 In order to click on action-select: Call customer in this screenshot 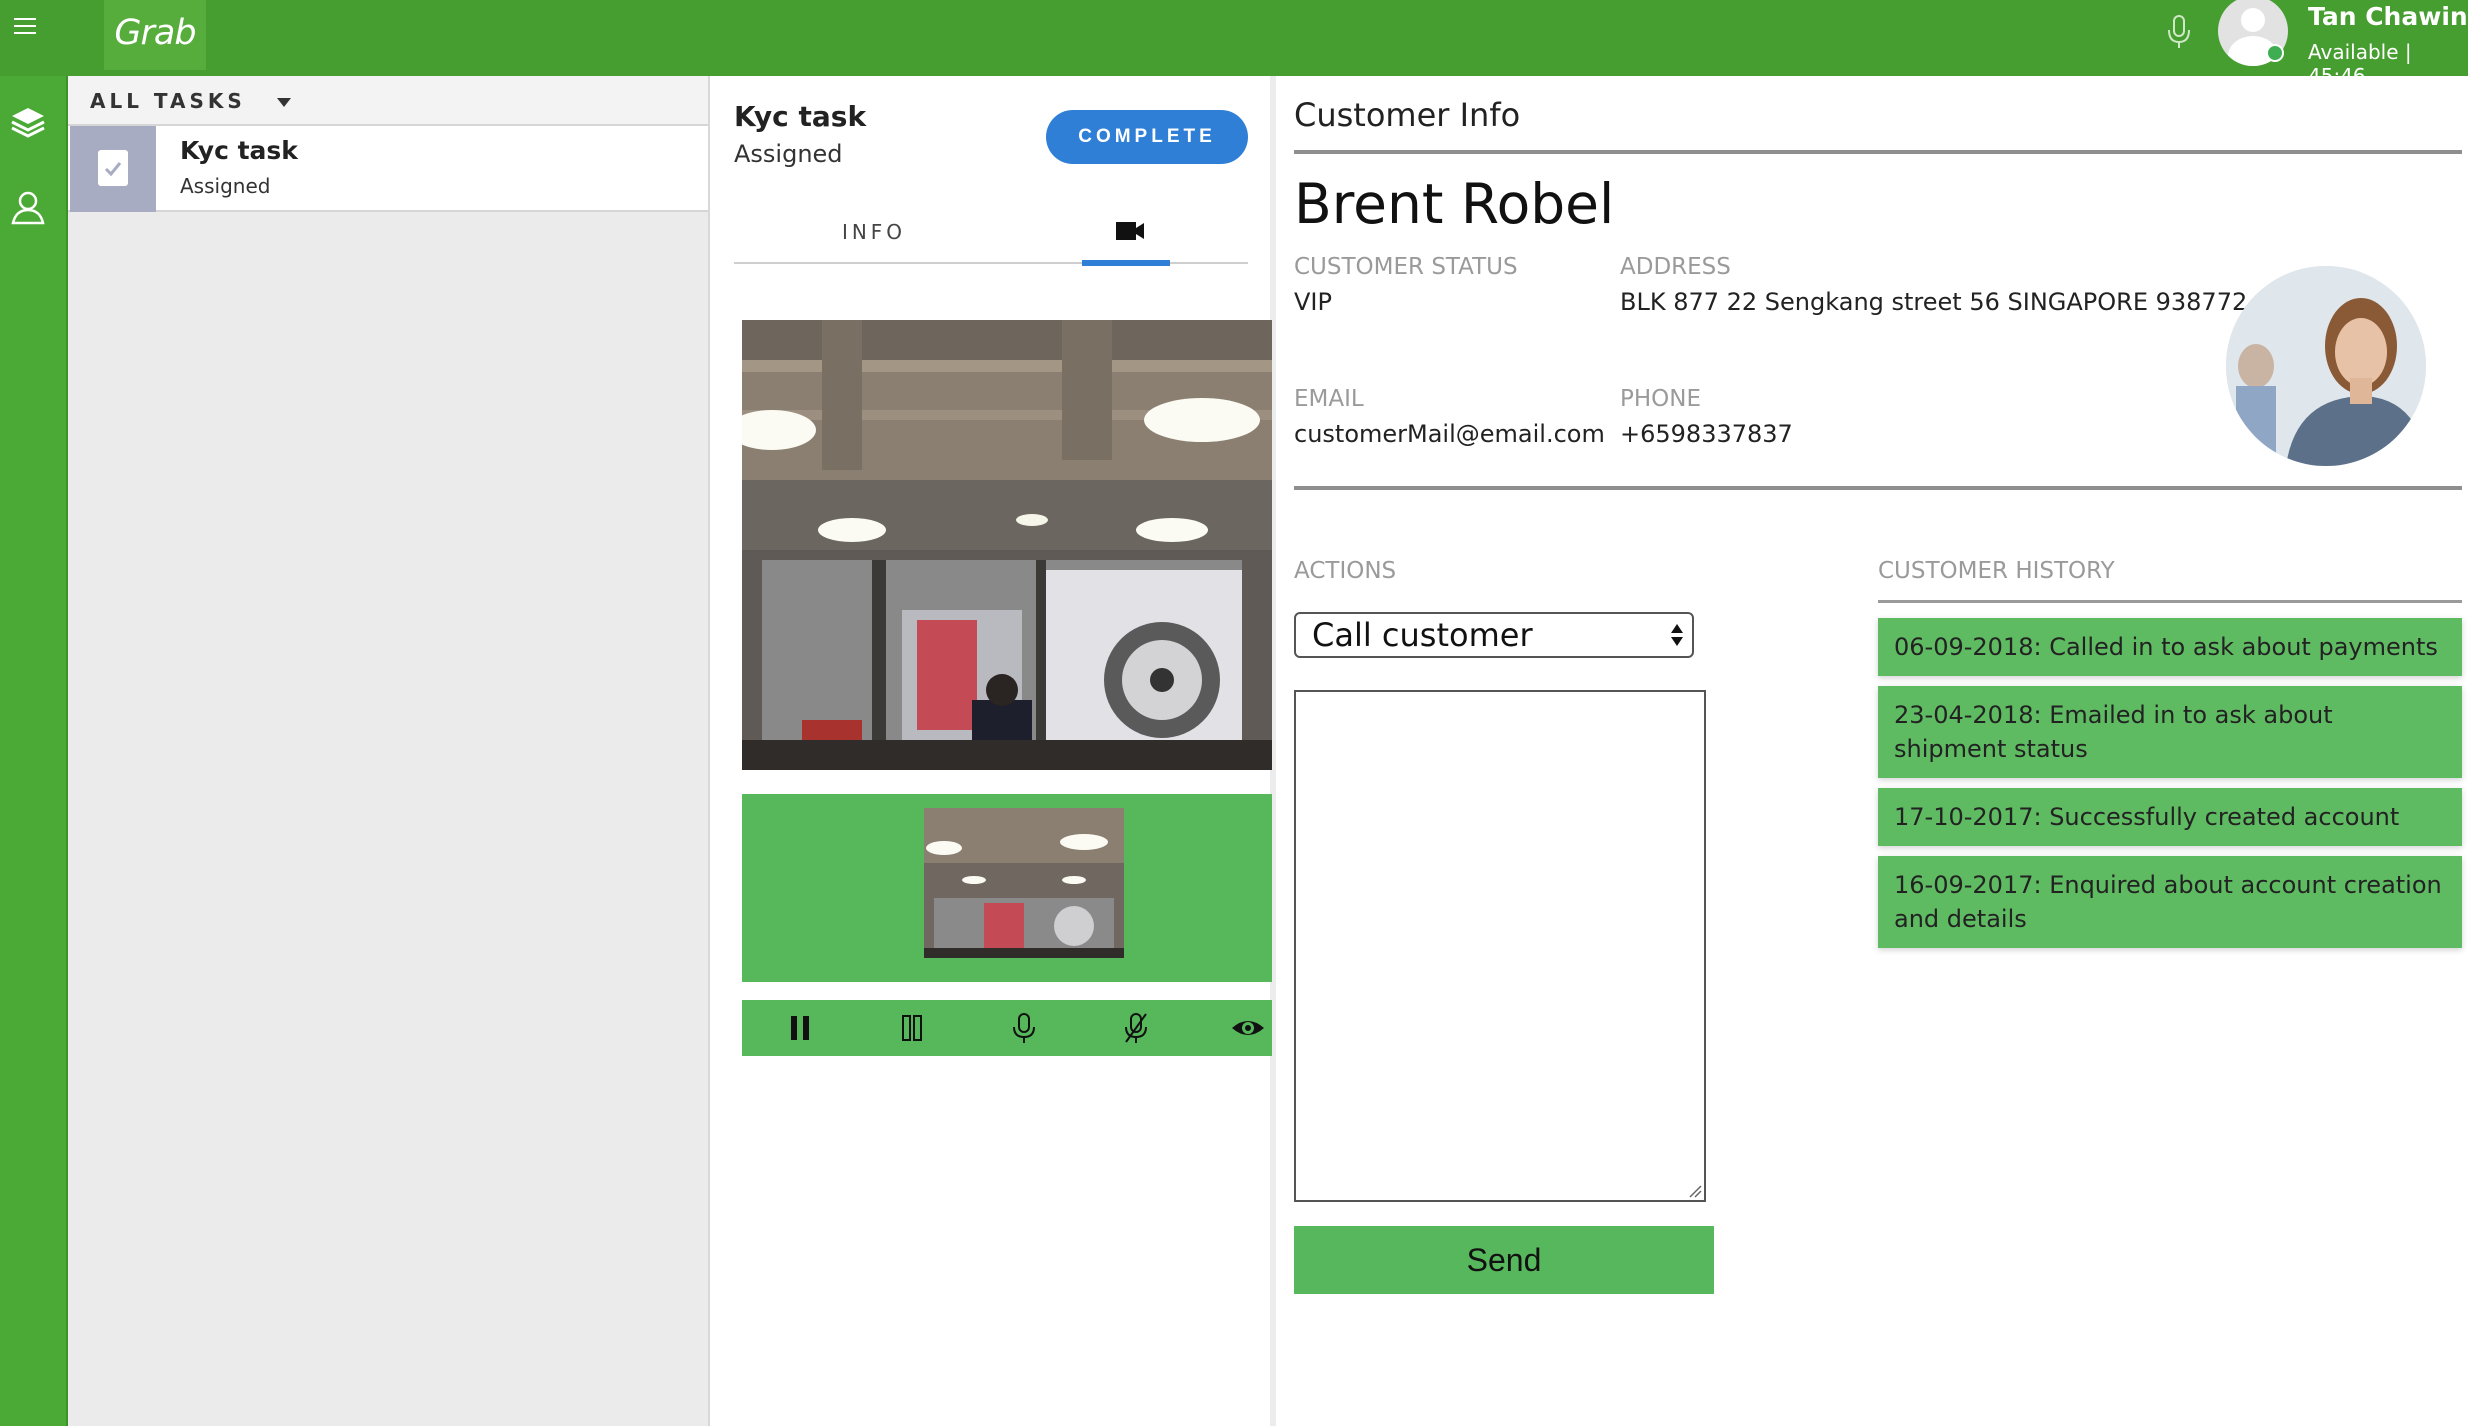, I will do `click(1494, 635)`.